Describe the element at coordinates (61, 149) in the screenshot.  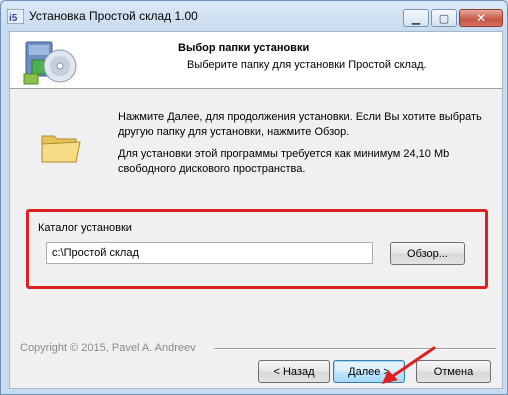
I see `folder-icon` at that location.